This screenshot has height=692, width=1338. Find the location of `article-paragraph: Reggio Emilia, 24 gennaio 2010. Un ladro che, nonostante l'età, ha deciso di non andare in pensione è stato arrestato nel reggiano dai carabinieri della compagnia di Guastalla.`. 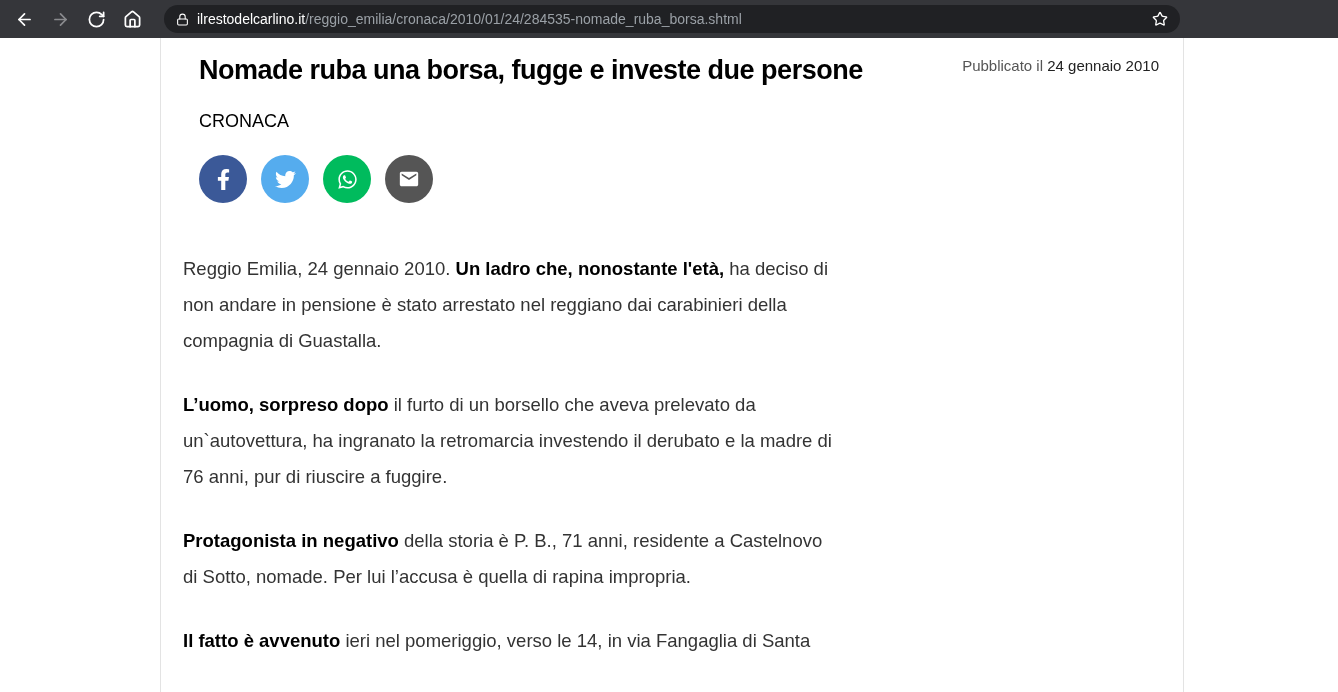

article-paragraph: Reggio Emilia, 24 gennaio 2010. Un ladro che, nonostante l'età, ha deciso di non andare in pensione è stato arrestato nel reggiano dai carabinieri della compagnia di Guastalla. is located at coordinates (506, 305).